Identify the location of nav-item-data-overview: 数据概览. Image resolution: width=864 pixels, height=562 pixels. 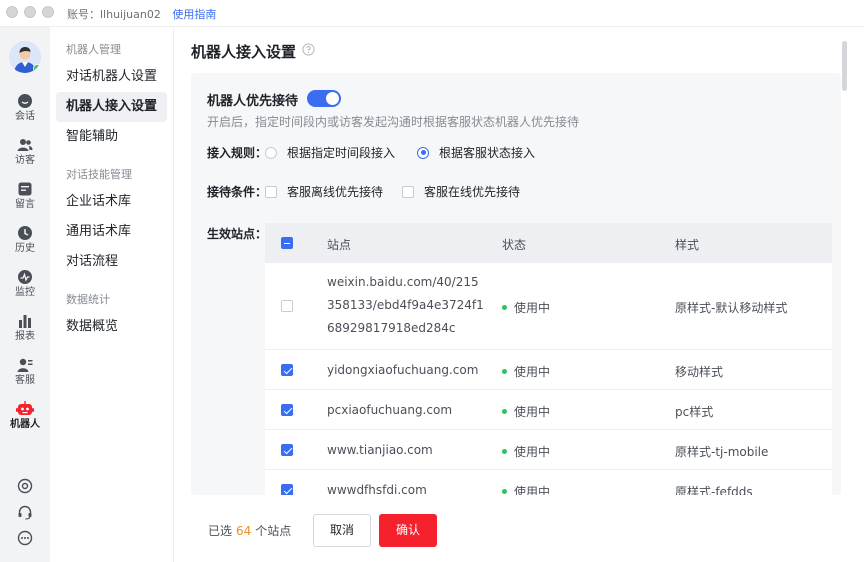
(111, 327).